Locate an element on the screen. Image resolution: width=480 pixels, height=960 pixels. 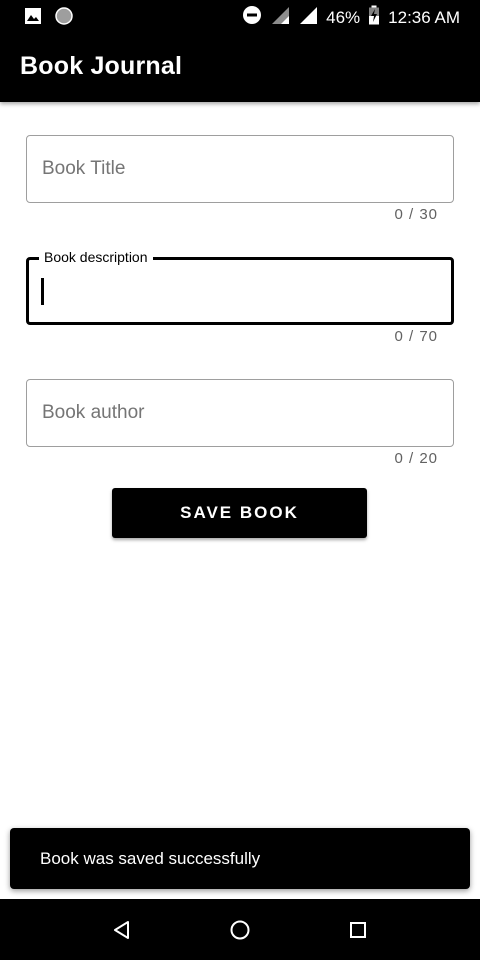
status-right-icons: 46% 12:36 AM is located at coordinates (351, 17).